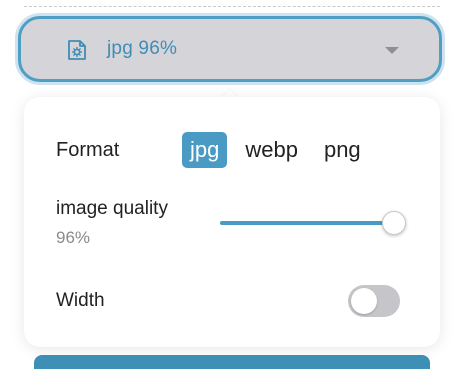 The width and height of the screenshot is (464, 369). What do you see at coordinates (205, 150) in the screenshot?
I see `format-option-jpg: jpg` at bounding box center [205, 150].